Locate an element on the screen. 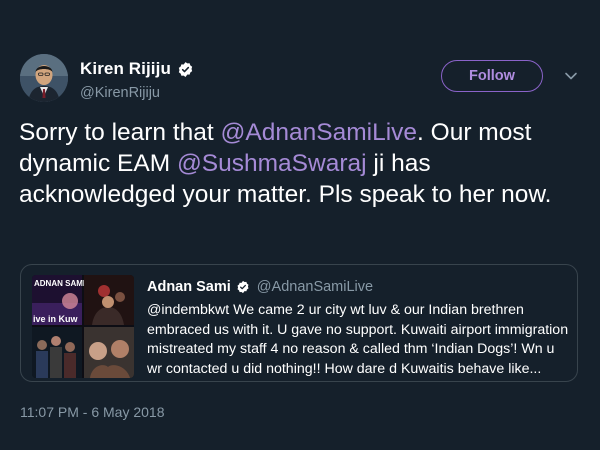 The height and width of the screenshot is (450, 600). author-handle: @KirenRijiju is located at coordinates (137, 93).